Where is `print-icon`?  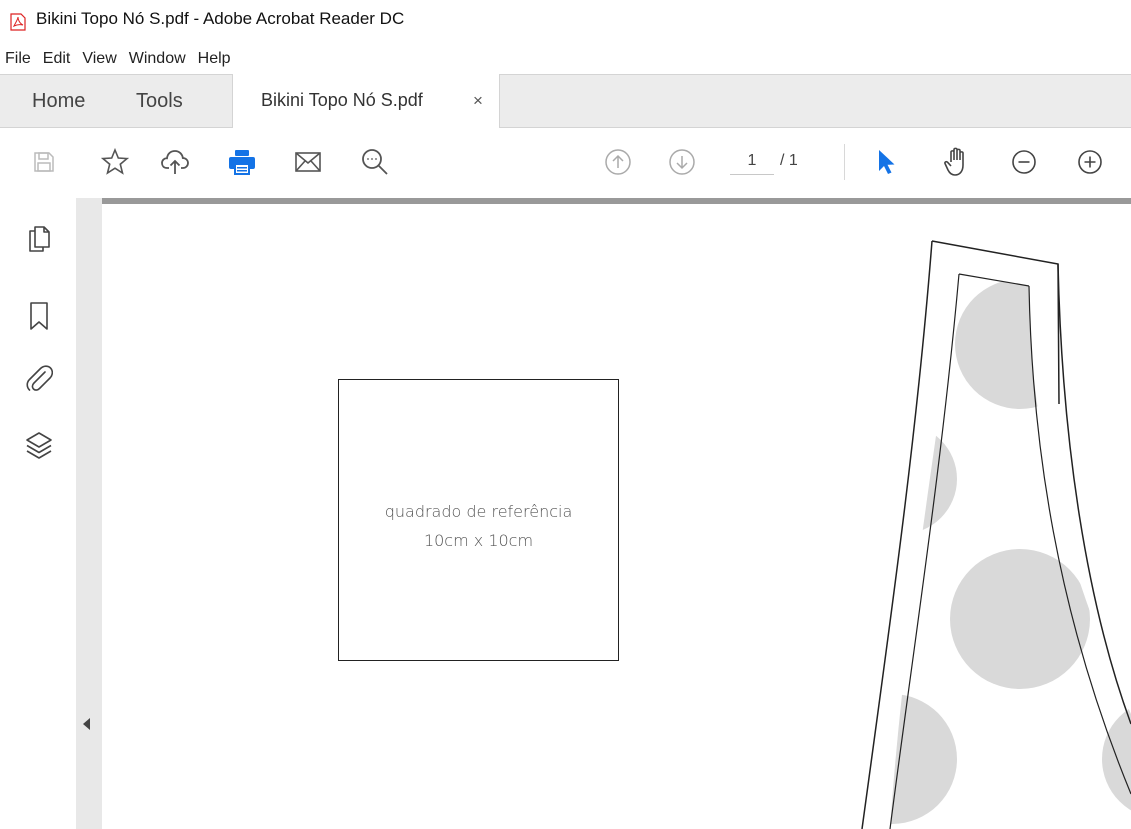
print-icon is located at coordinates (242, 162).